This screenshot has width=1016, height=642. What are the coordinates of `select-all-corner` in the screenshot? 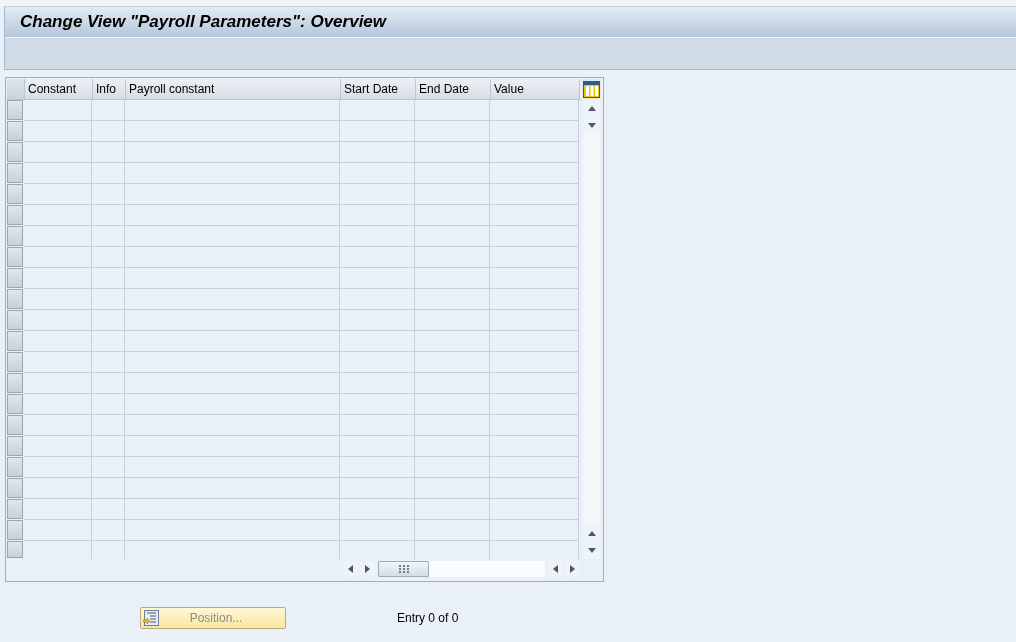 It's located at (16, 89).